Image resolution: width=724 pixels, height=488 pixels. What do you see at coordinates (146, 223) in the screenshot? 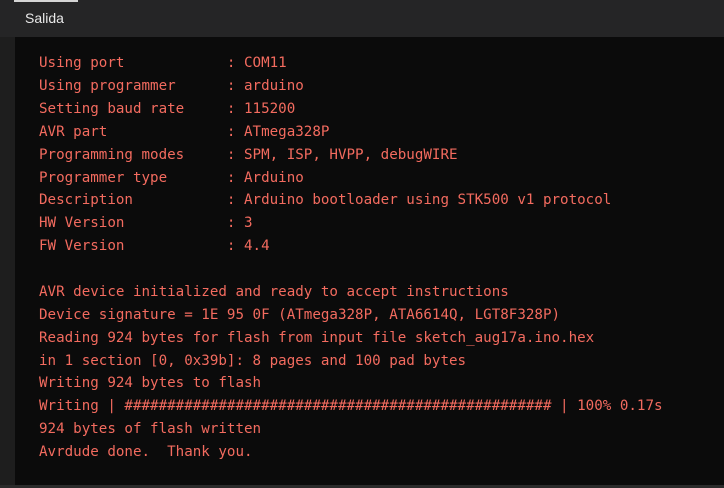
I see `output-line: HW Version : 3` at bounding box center [146, 223].